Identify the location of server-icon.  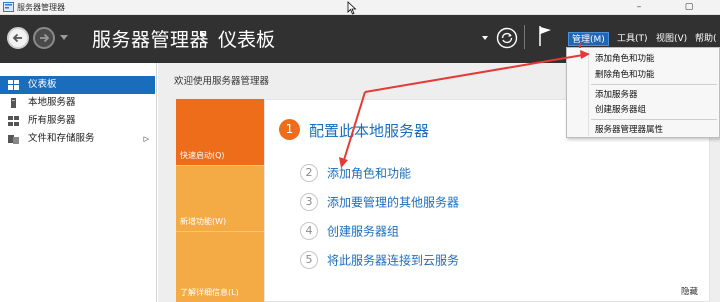
(13, 103).